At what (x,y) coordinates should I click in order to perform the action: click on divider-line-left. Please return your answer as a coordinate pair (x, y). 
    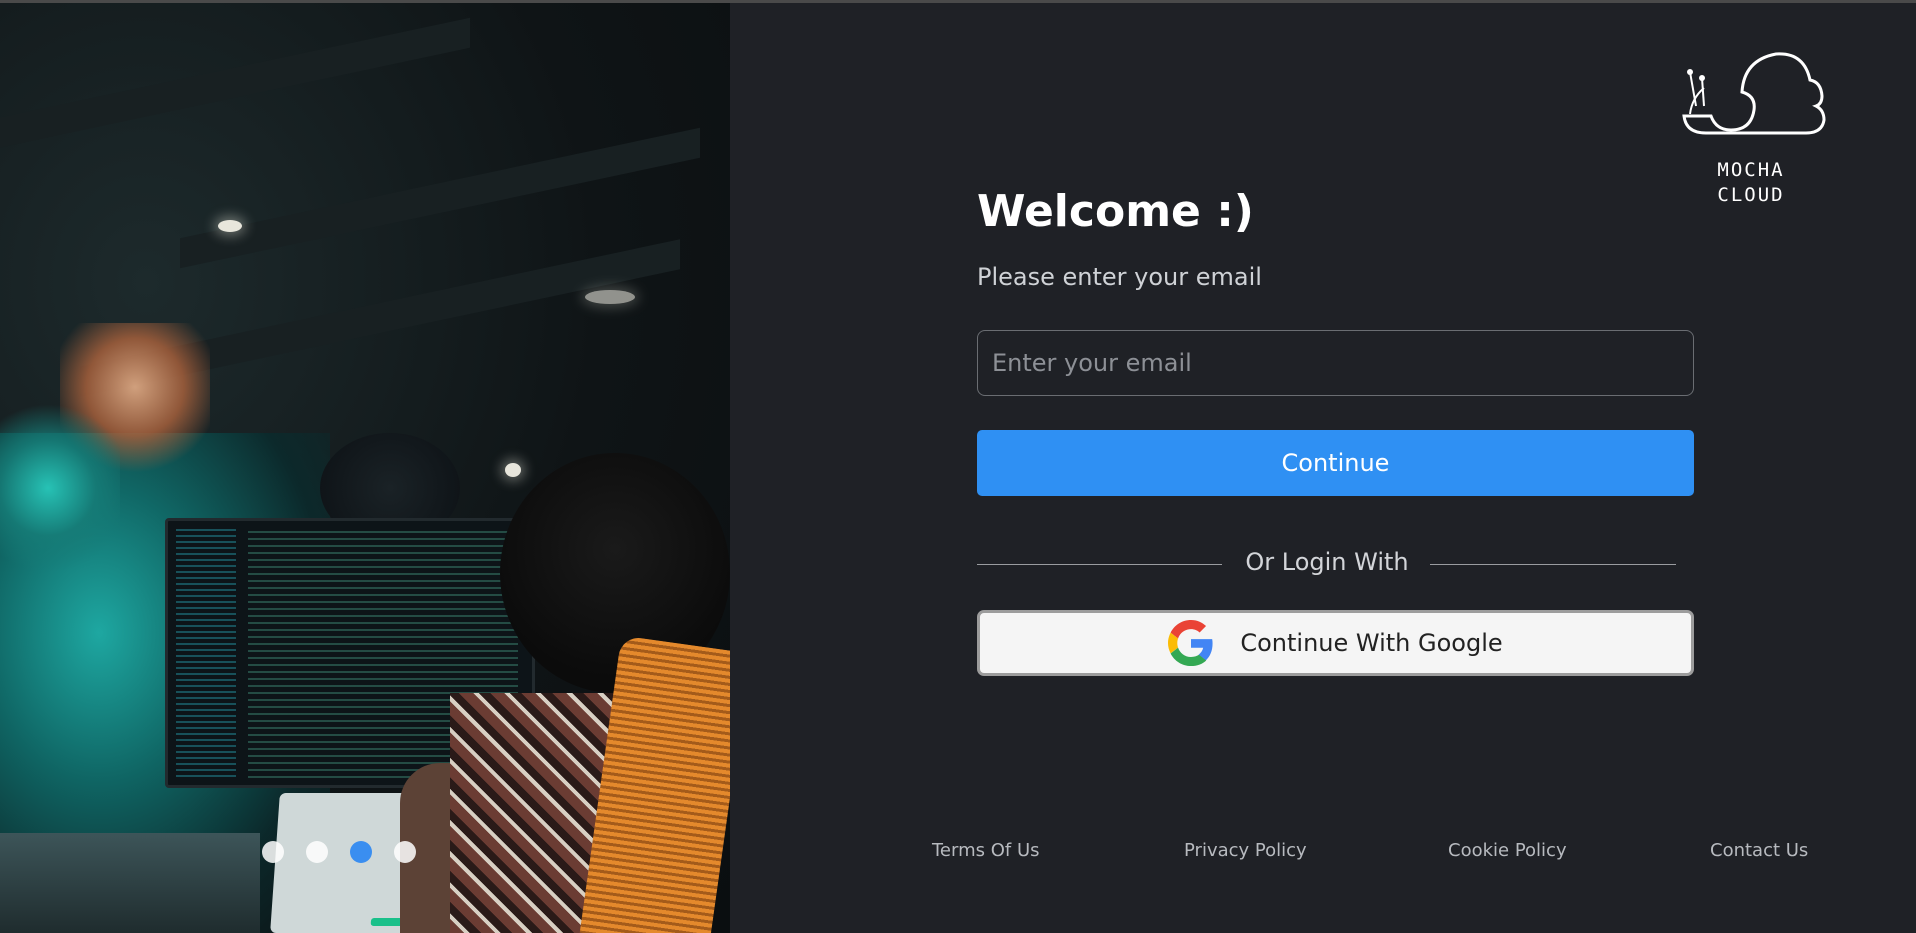
    Looking at the image, I should click on (1099, 564).